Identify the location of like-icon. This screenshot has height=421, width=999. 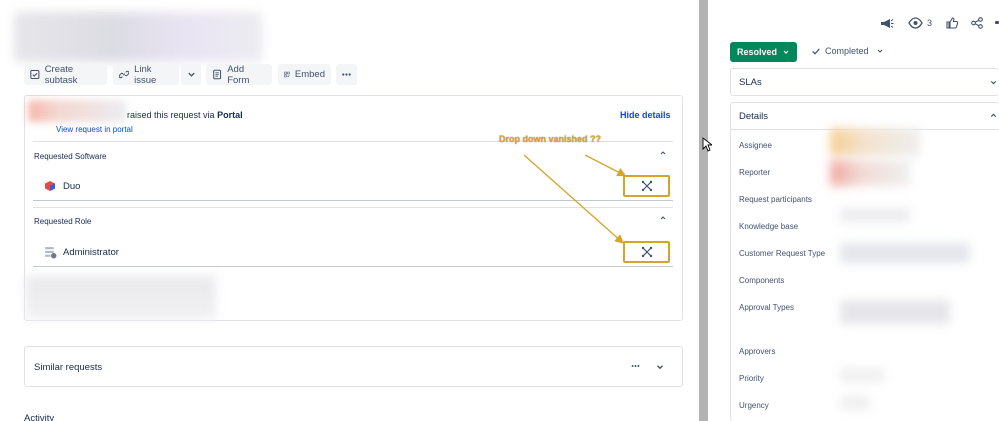
(952, 24).